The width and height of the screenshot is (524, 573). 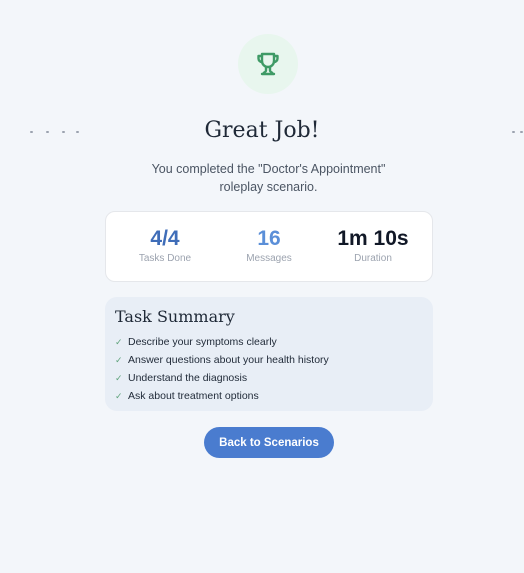 What do you see at coordinates (269, 396) in the screenshot?
I see `task-item: ✓ Ask about treatment options` at bounding box center [269, 396].